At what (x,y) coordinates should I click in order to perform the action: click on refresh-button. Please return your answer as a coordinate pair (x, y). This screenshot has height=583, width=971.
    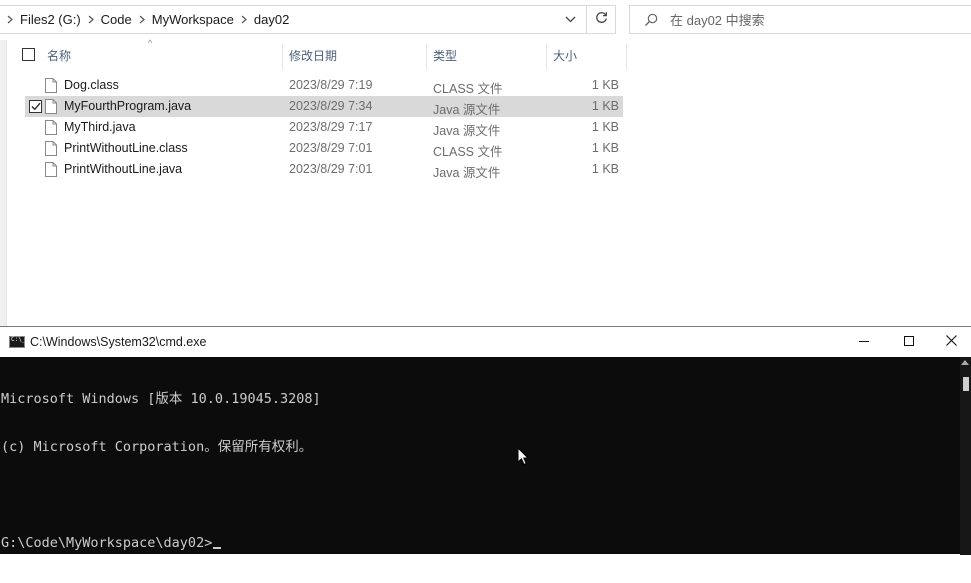
    Looking at the image, I should click on (601, 19).